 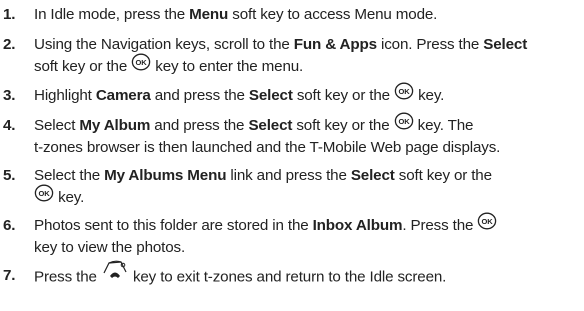 What do you see at coordinates (288, 175) in the screenshot?
I see `step-text: link and press the` at bounding box center [288, 175].